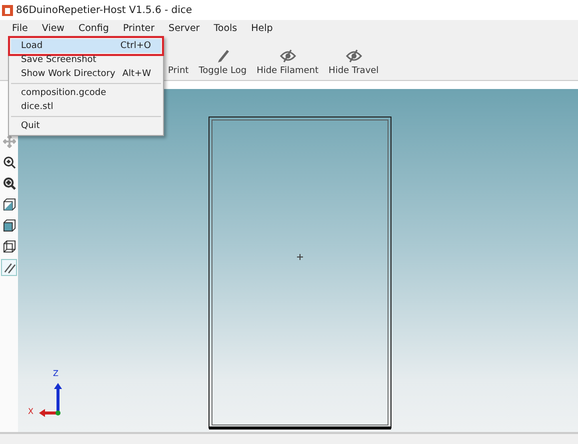  I want to click on toolbar-button: Print, so click(178, 73).